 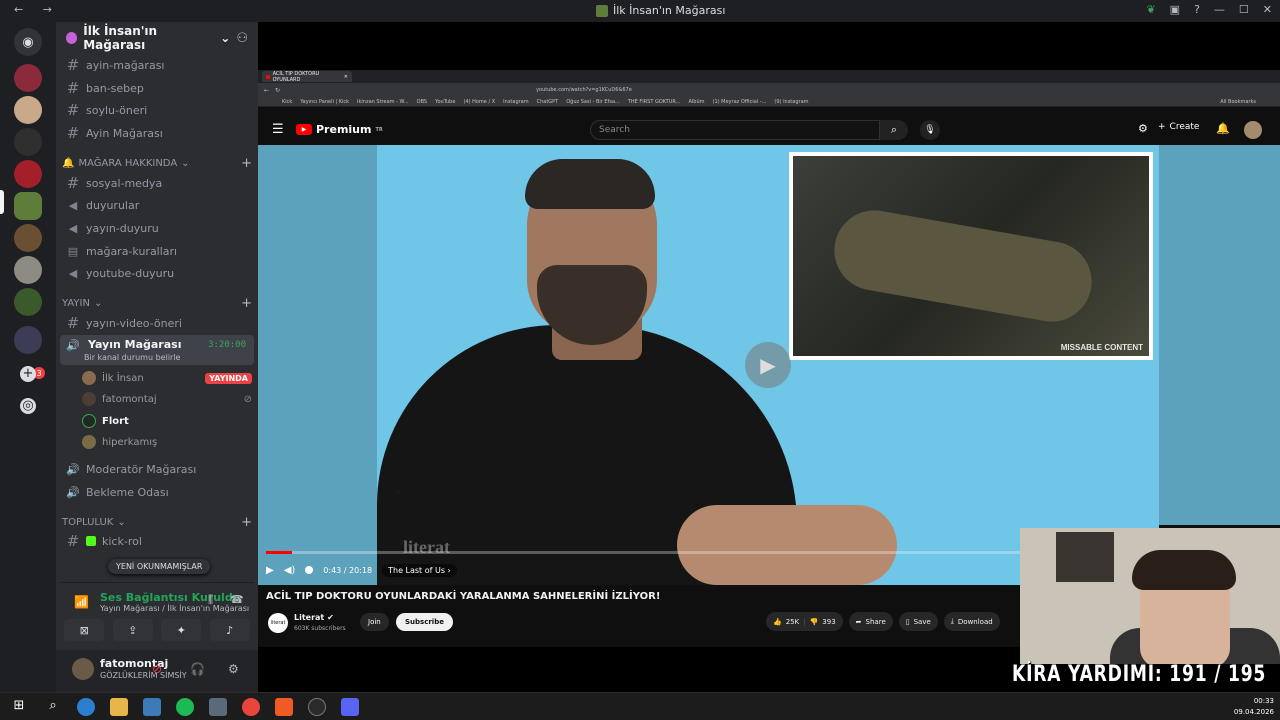 What do you see at coordinates (314, 617) in the screenshot?
I see `channel-name: Literat ✔` at bounding box center [314, 617].